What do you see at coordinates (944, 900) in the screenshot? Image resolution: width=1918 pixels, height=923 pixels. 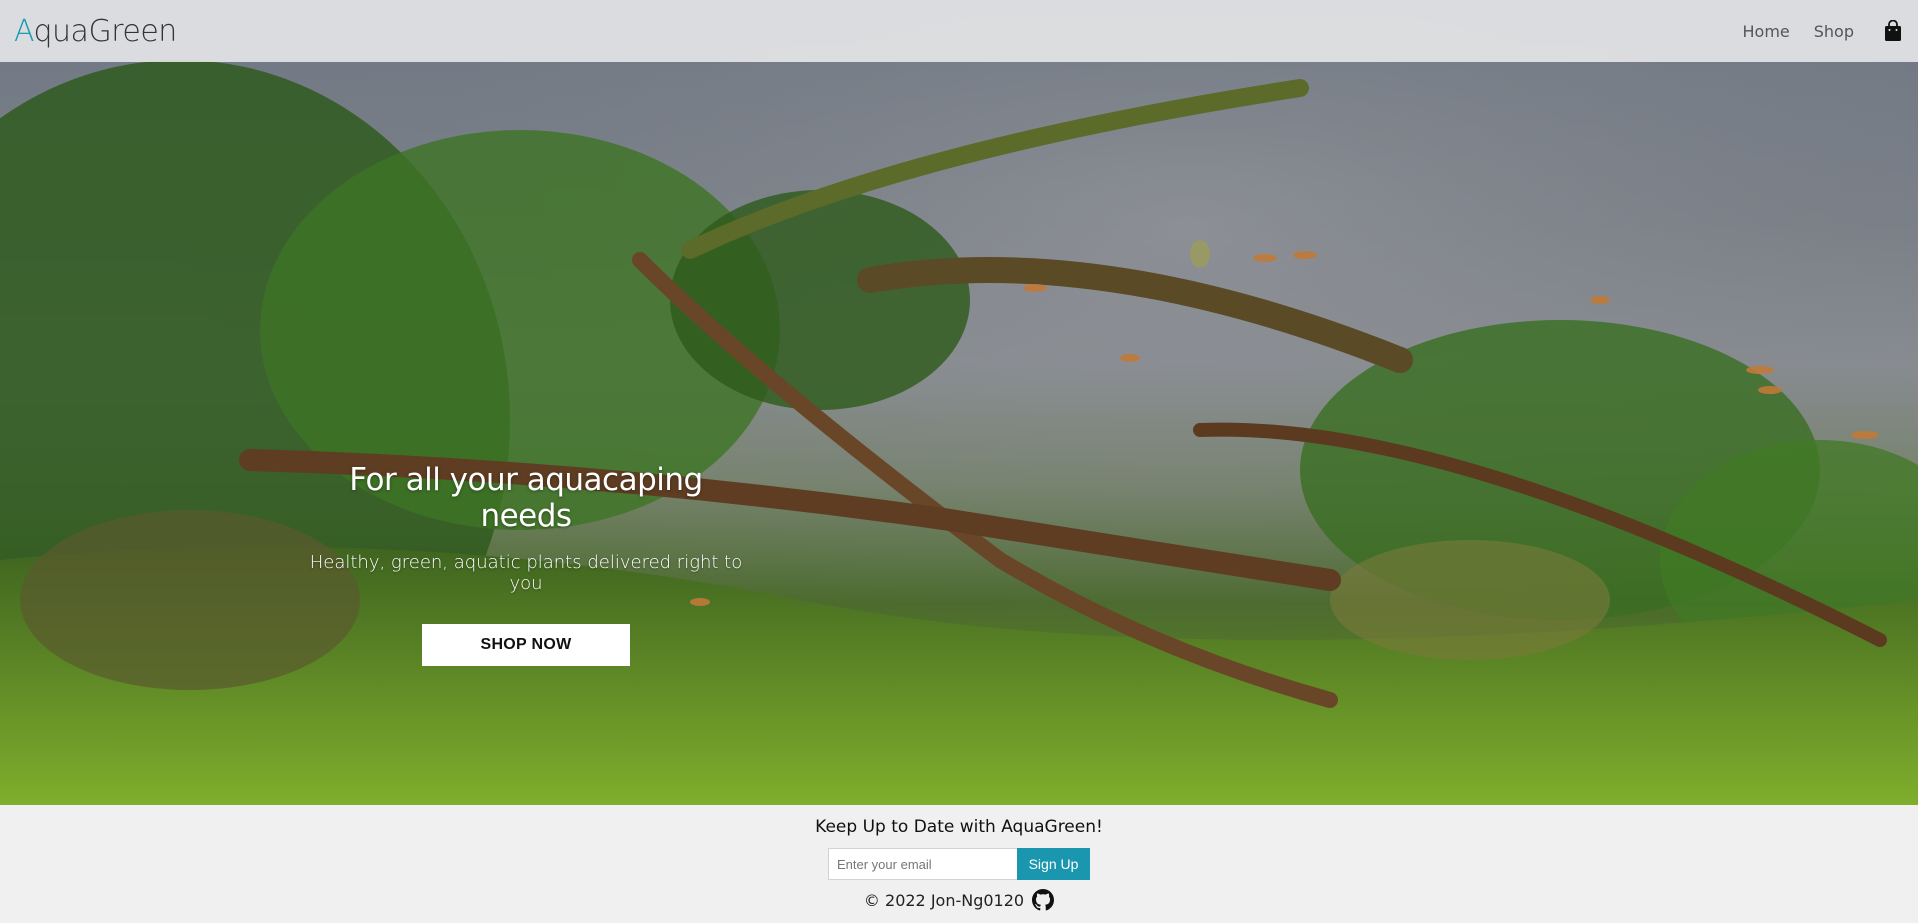 I see `copyright-text: © 2022 Jon-Ng0120` at bounding box center [944, 900].